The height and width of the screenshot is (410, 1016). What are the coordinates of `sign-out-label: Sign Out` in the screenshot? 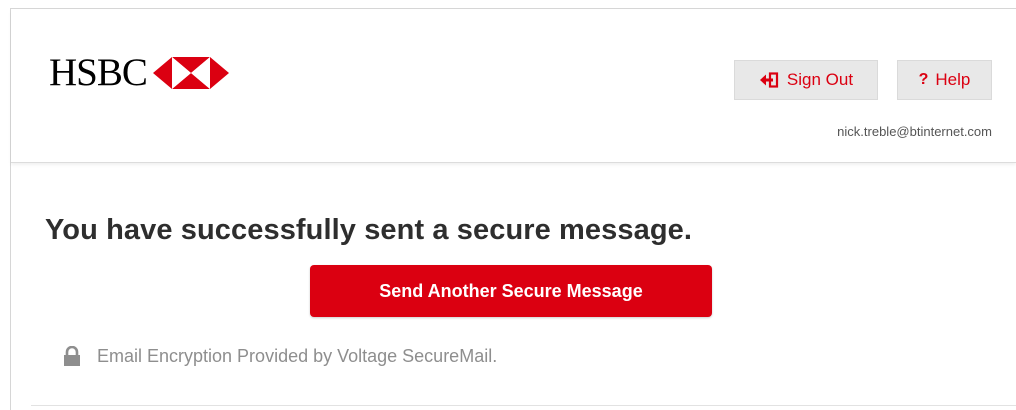 It's located at (820, 79).